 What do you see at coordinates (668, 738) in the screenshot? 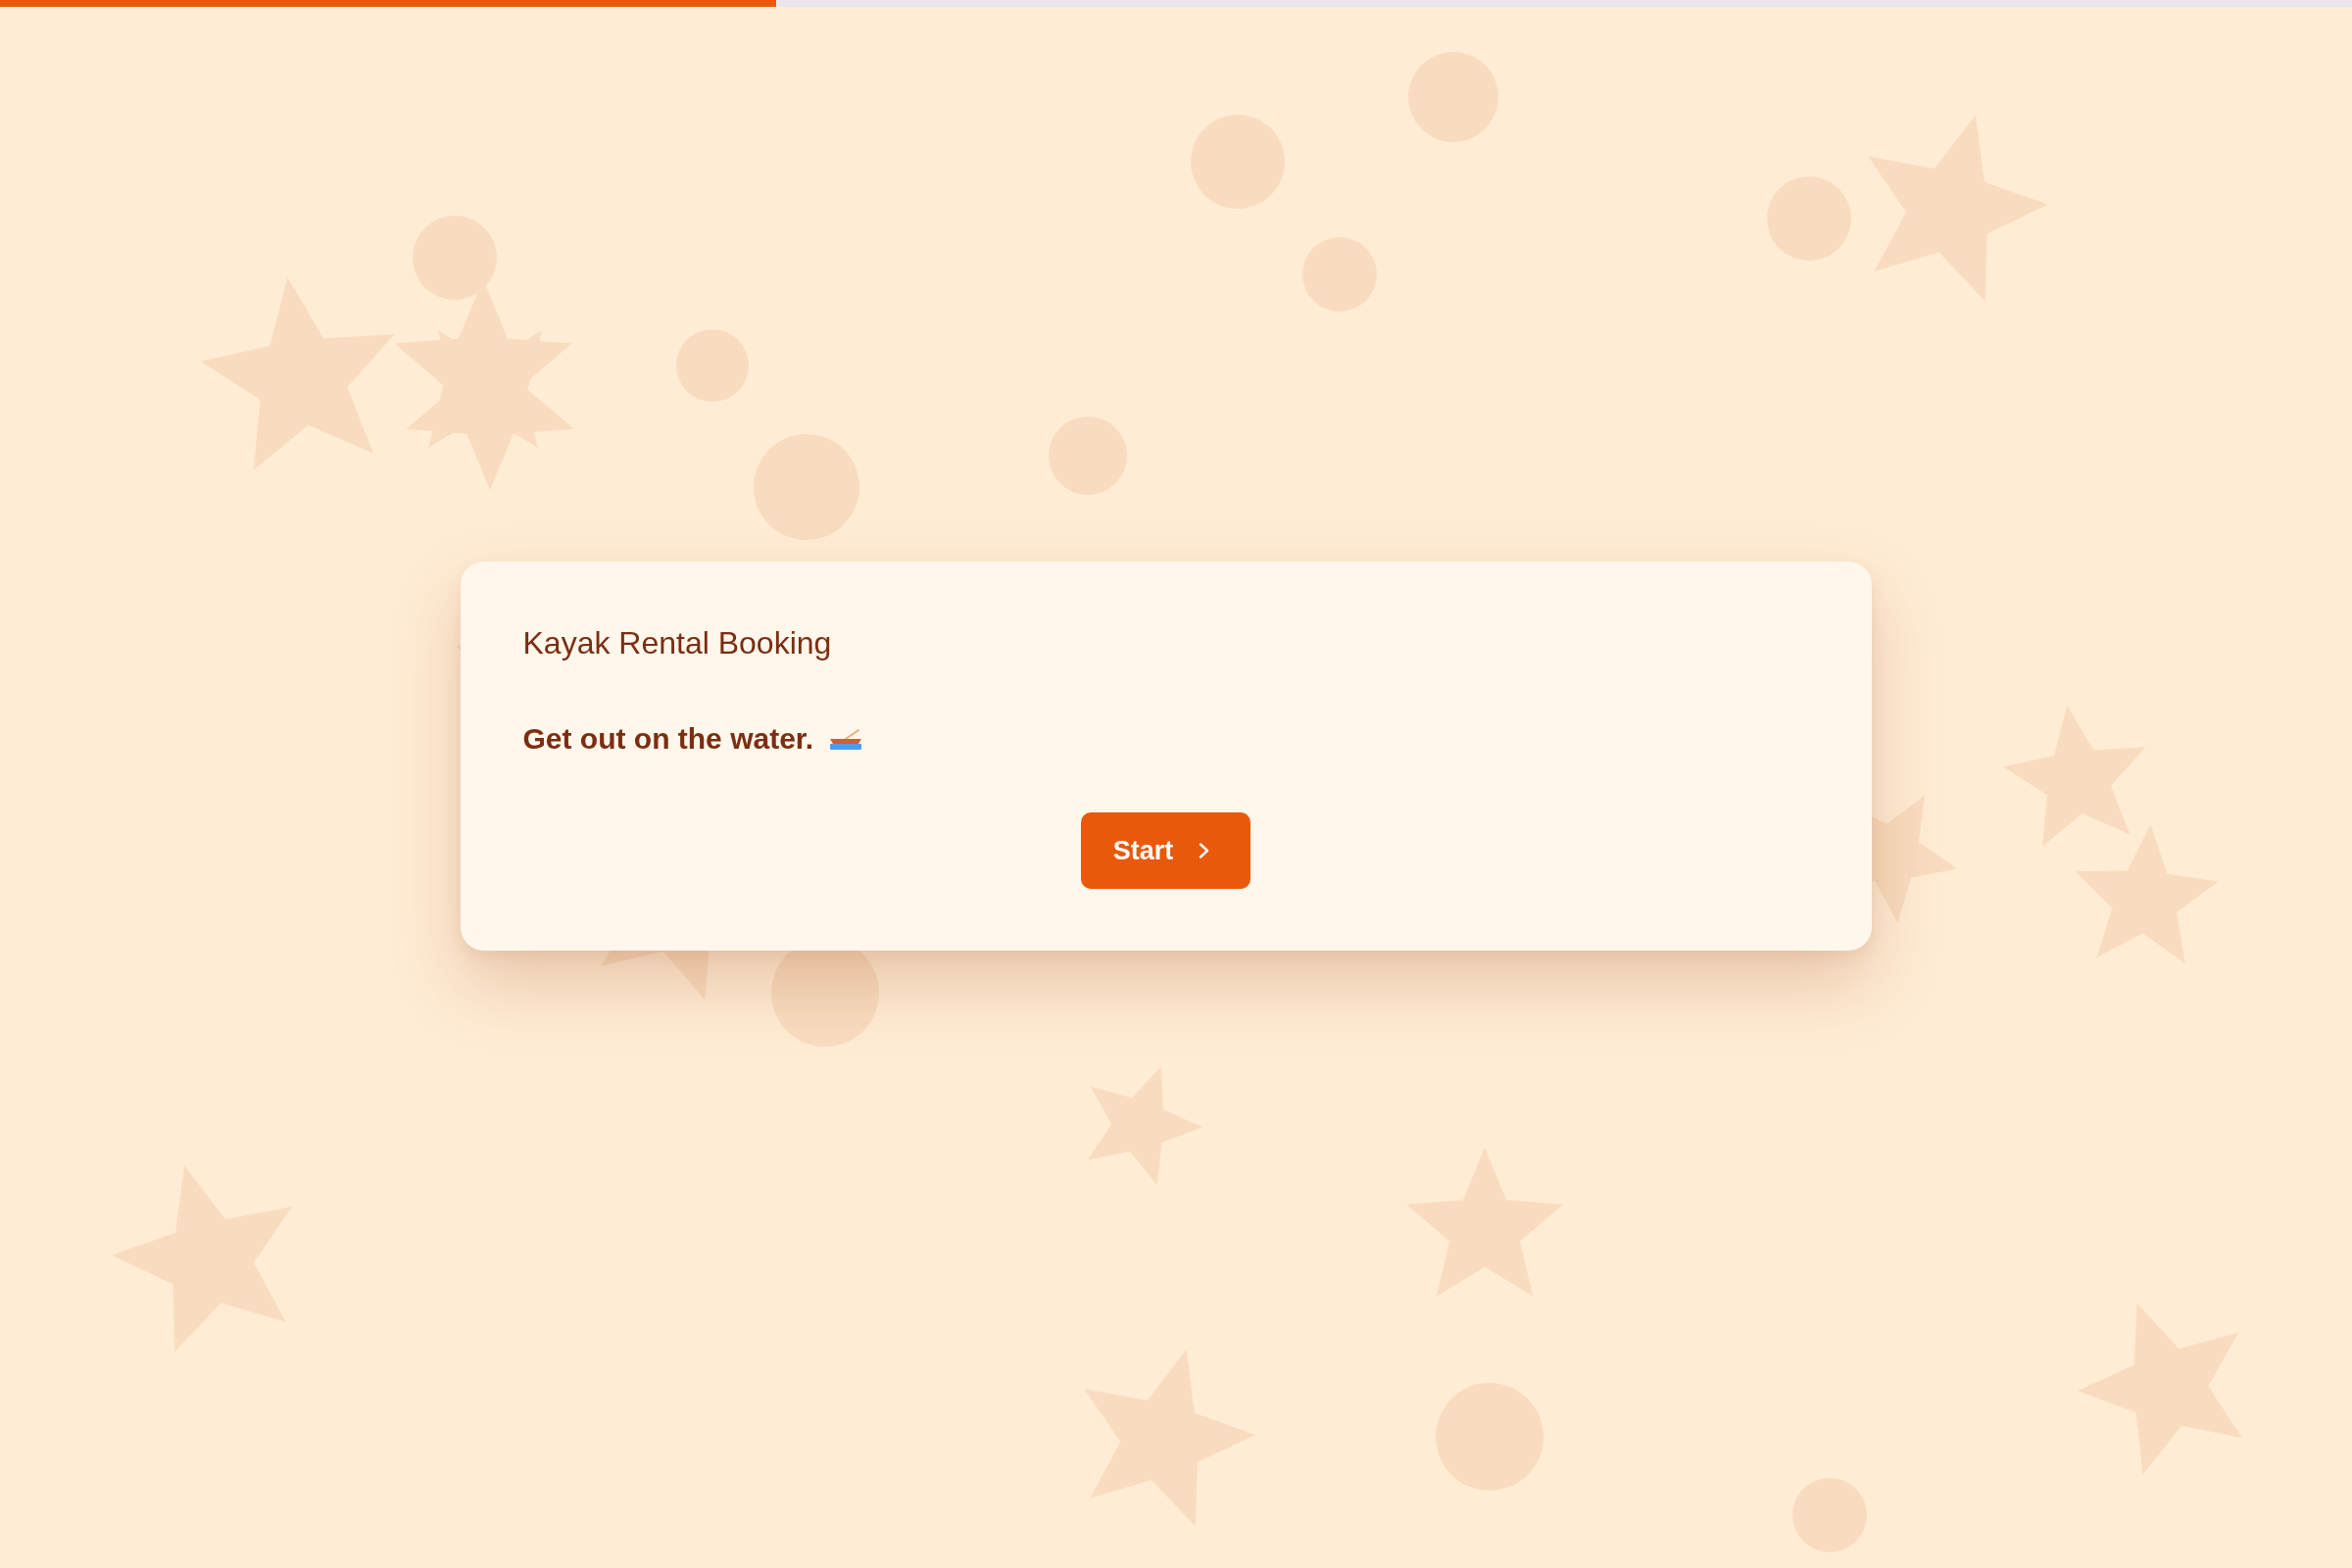
I see `card-subtitle: Get out on the water.` at bounding box center [668, 738].